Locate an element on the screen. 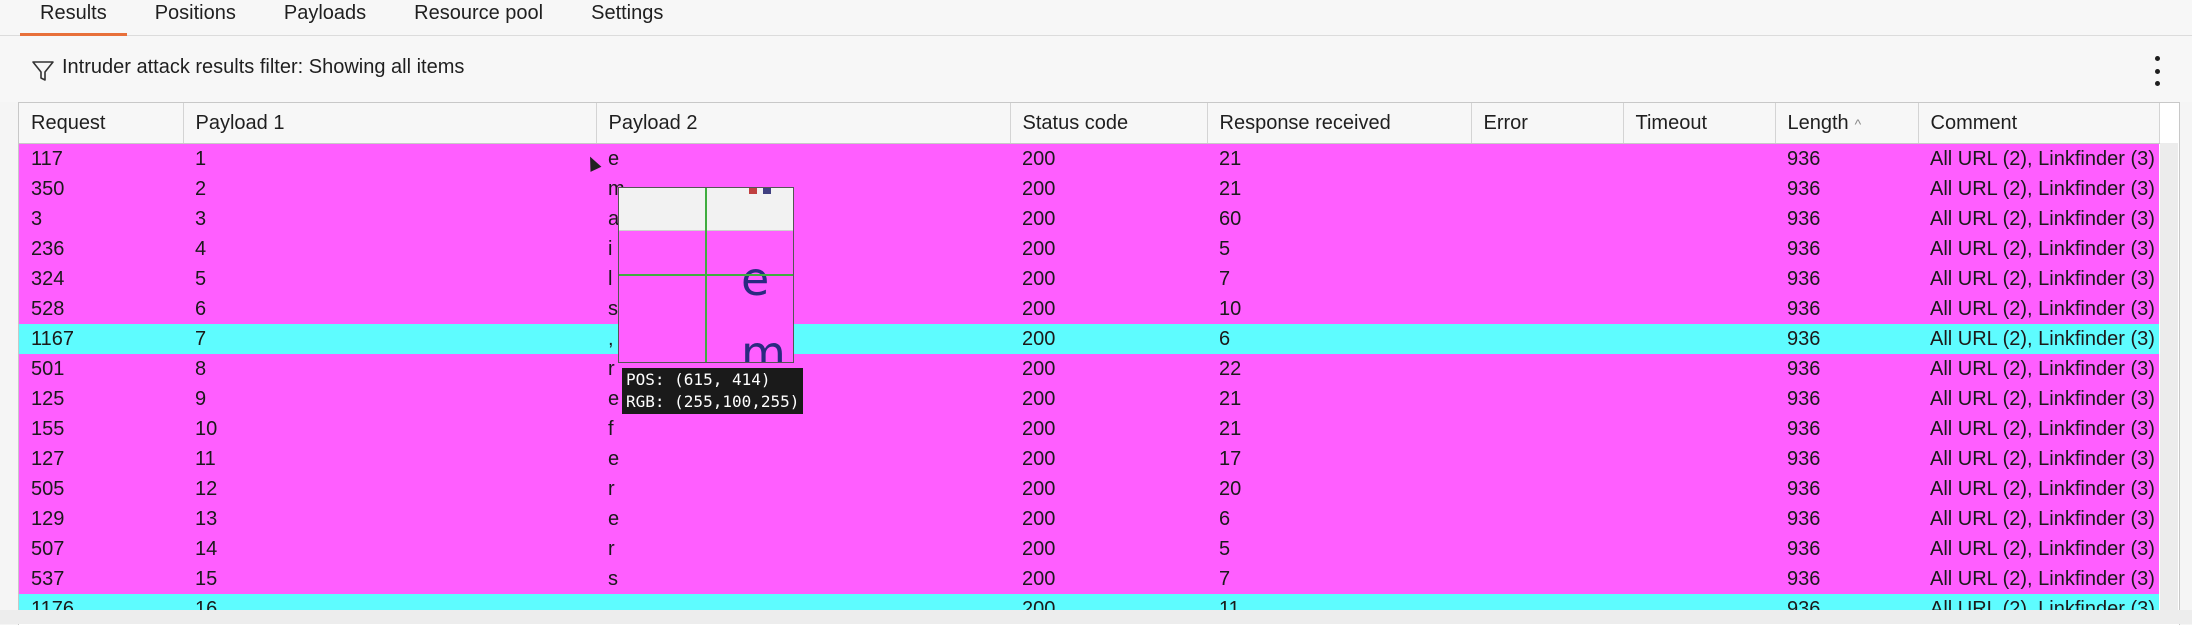 This screenshot has height=625, width=2192. cell-payload-1: 12 is located at coordinates (389, 489).